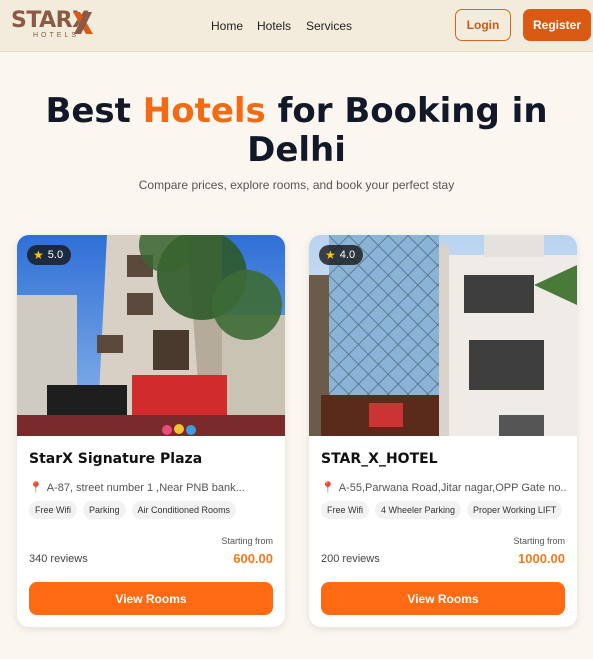  Describe the element at coordinates (418, 510) in the screenshot. I see `amenity-tag: 4 Wheeler Parking` at that location.